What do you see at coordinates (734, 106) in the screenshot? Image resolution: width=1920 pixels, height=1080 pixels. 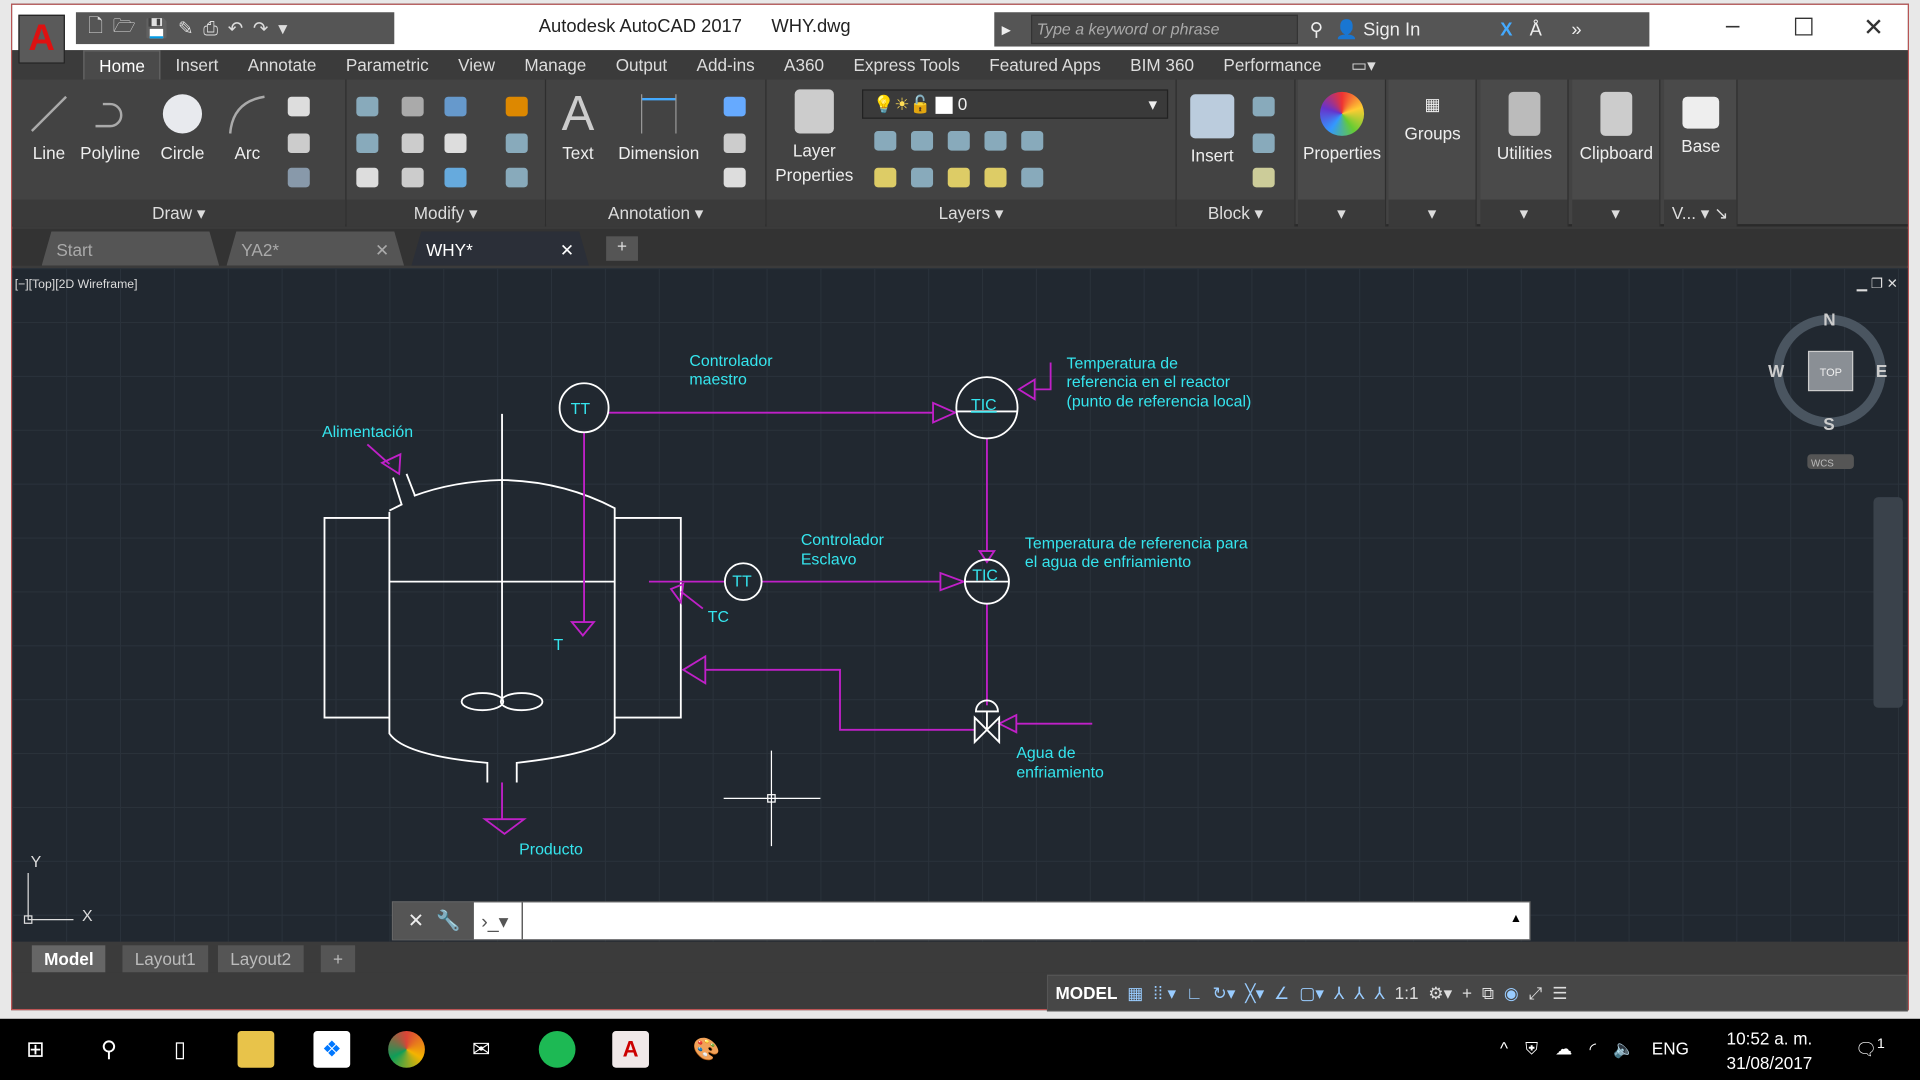 I see `linear-icon` at bounding box center [734, 106].